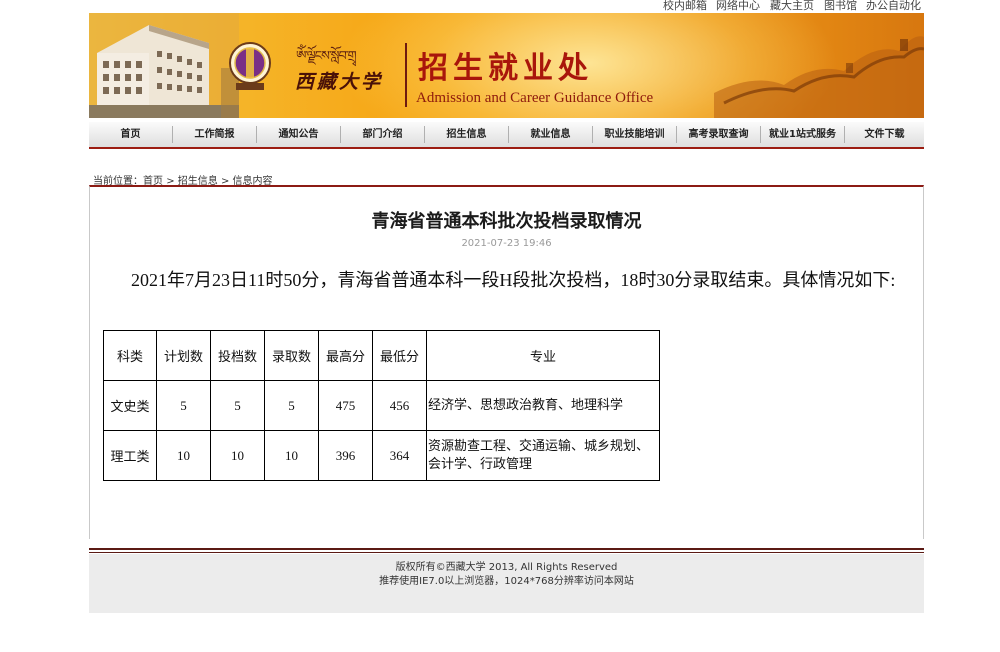 The image size is (1000, 652). What do you see at coordinates (819, 77) in the screenshot?
I see `great-wall-image` at bounding box center [819, 77].